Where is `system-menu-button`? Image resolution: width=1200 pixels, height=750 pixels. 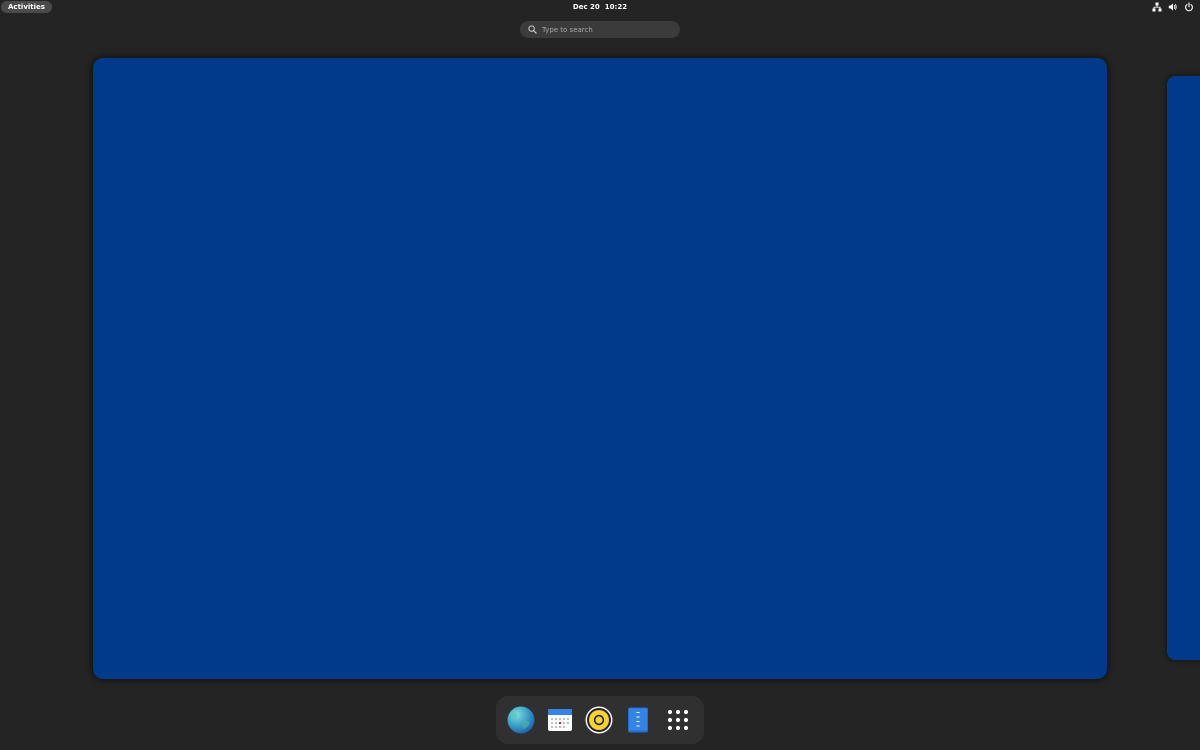 system-menu-button is located at coordinates (1173, 7).